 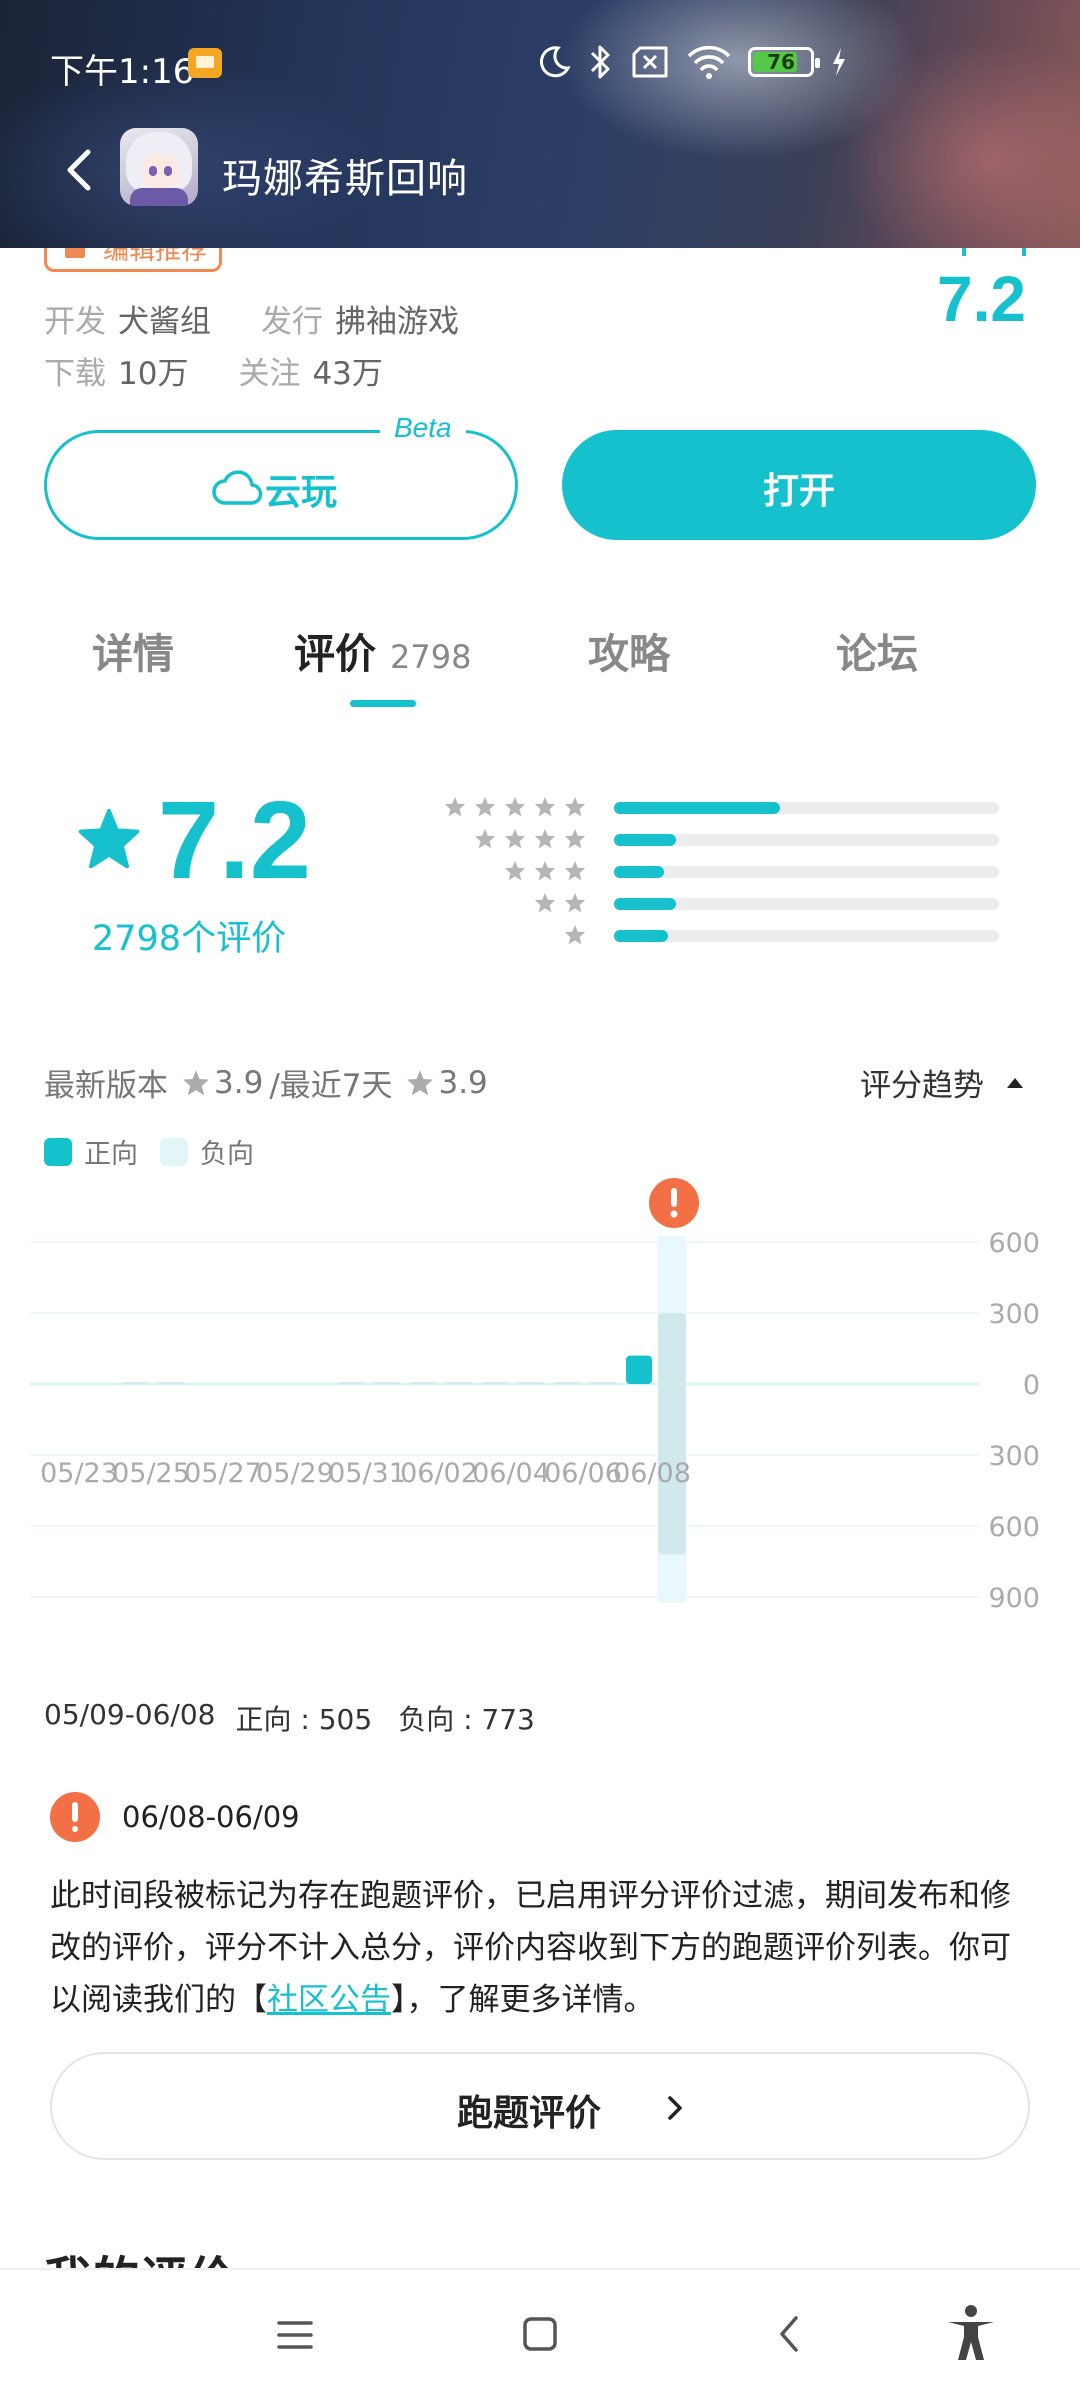 I want to click on x-tick-label: 06/08, so click(x=652, y=1473).